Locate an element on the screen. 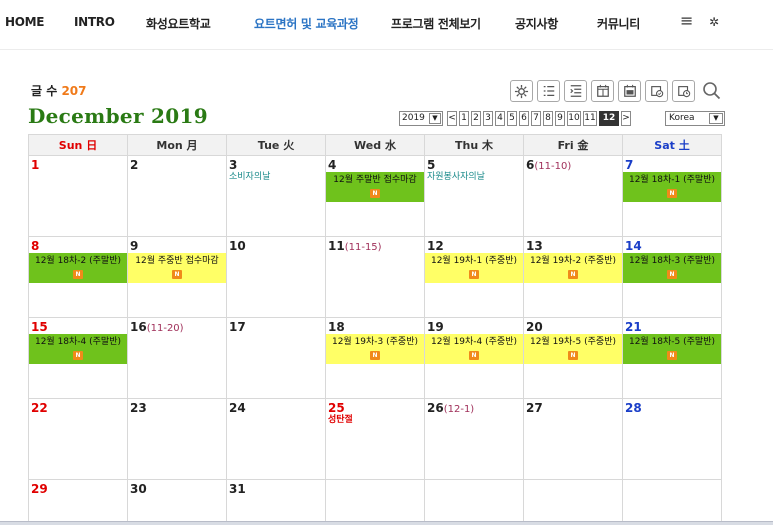 This screenshot has width=773, height=525. calendar-day-cell: 26(12-1) is located at coordinates (474, 439).